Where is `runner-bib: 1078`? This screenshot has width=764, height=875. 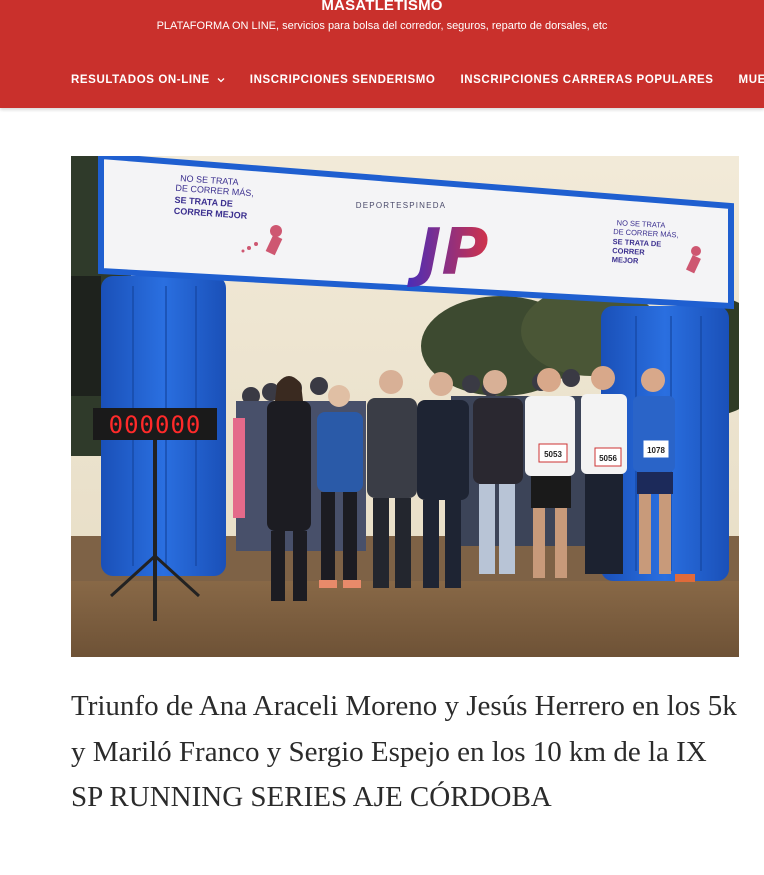
runner-bib: 1078 is located at coordinates (656, 450).